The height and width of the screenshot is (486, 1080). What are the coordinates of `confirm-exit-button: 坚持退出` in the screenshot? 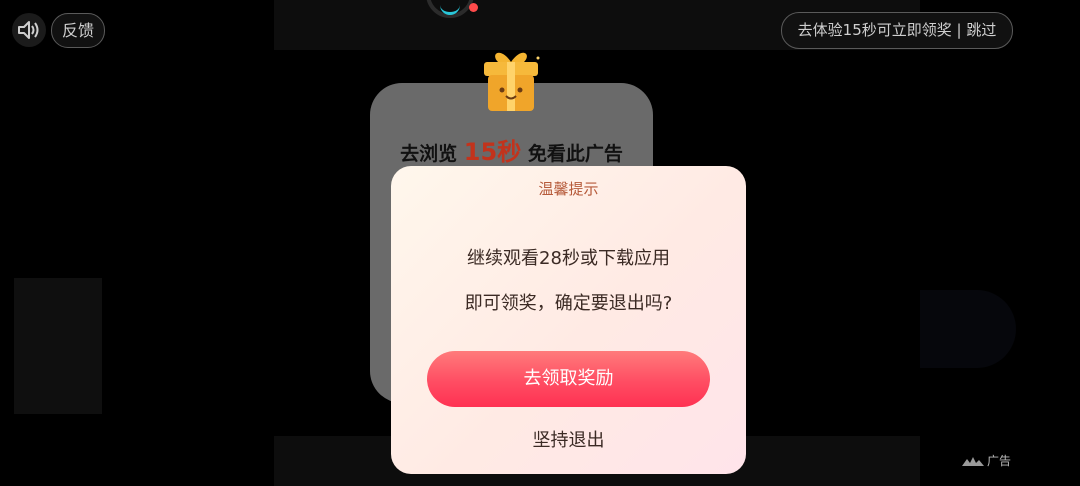 It's located at (568, 439).